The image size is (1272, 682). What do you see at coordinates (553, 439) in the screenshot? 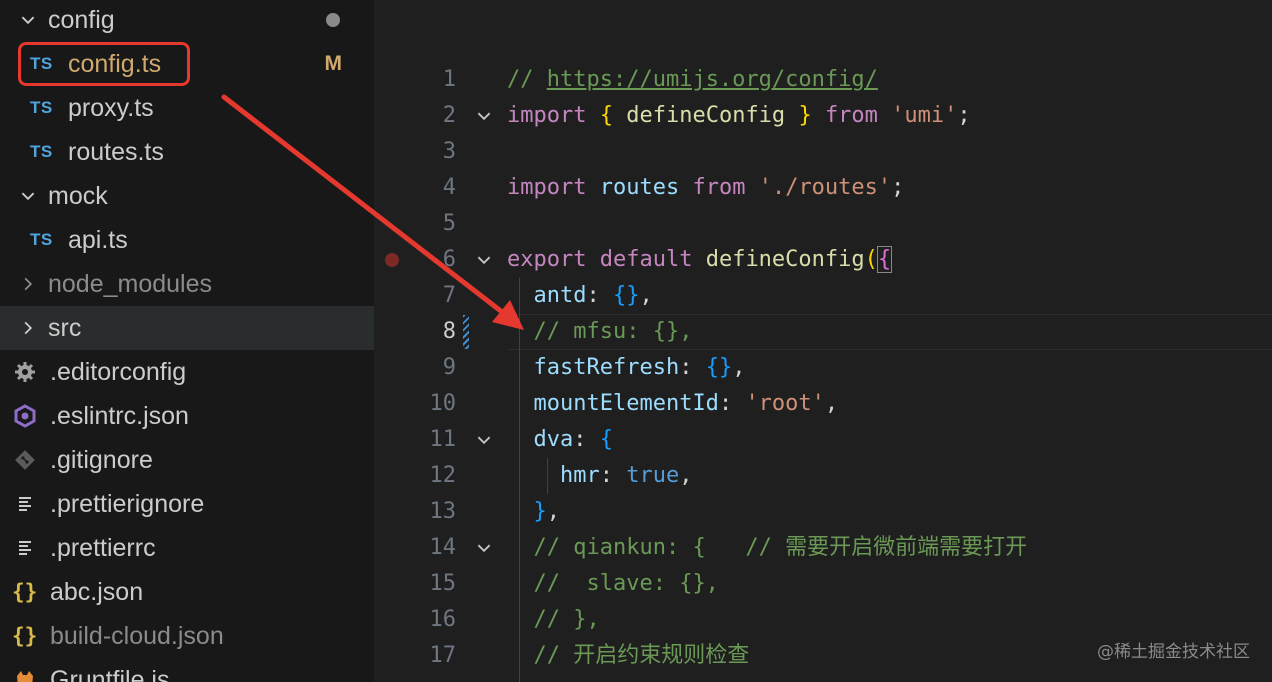
I see `token-property: dva` at bounding box center [553, 439].